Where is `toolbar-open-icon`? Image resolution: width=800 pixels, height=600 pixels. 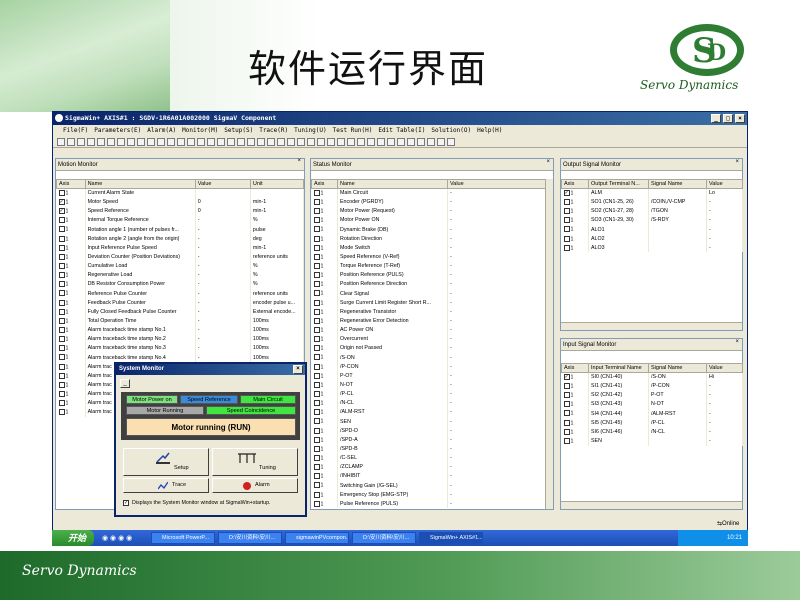
toolbar-open-icon is located at coordinates (291, 141).